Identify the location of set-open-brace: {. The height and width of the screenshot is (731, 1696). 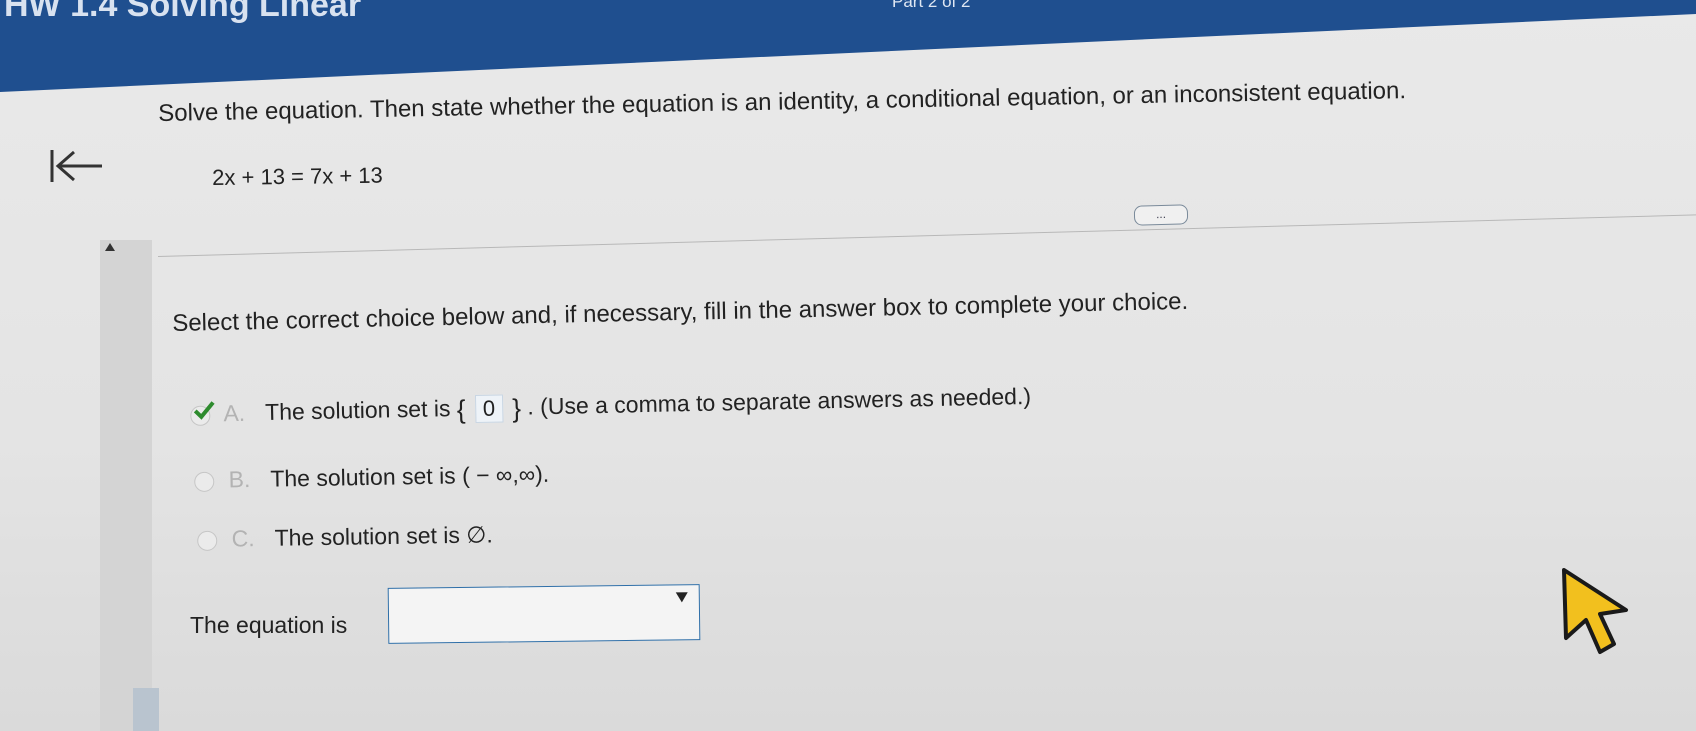
(461, 409).